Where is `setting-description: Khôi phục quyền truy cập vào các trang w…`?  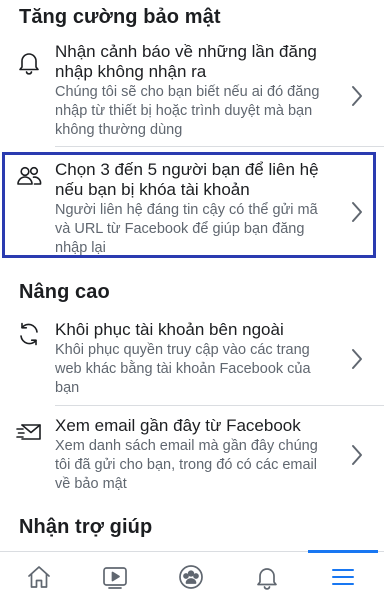 setting-description: Khôi phục quyền truy cập vào các trang w… is located at coordinates (183, 369).